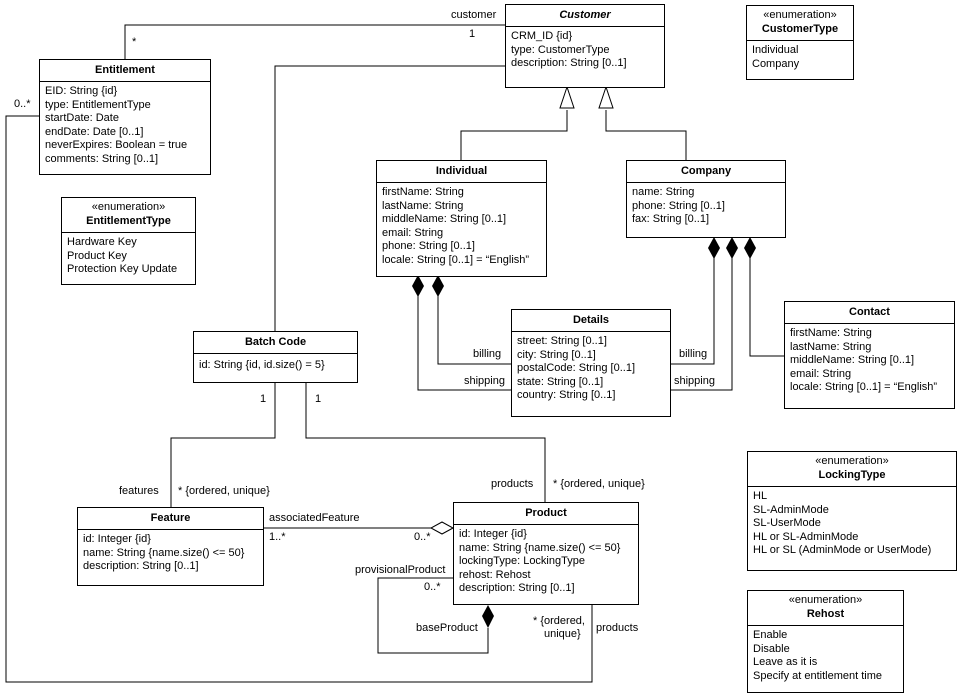  What do you see at coordinates (617, 628) in the screenshot?
I see `role-label-entitlement-products: products` at bounding box center [617, 628].